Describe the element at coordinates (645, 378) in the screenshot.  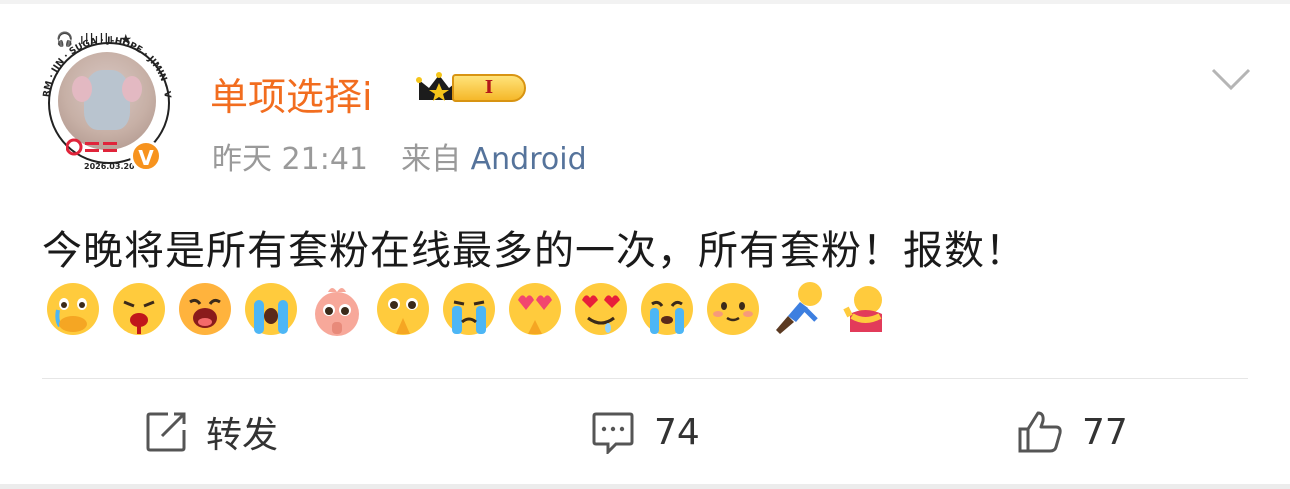
I see `action-divider` at that location.